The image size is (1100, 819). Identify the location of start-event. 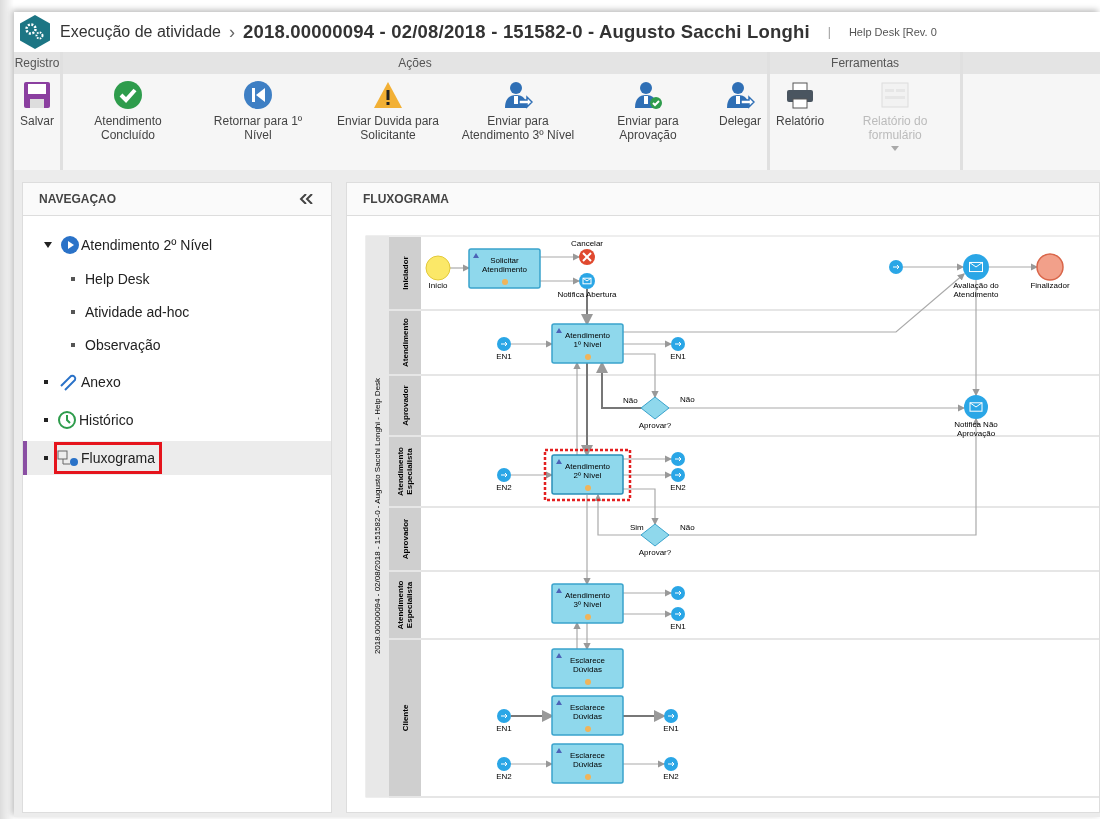
(438, 268).